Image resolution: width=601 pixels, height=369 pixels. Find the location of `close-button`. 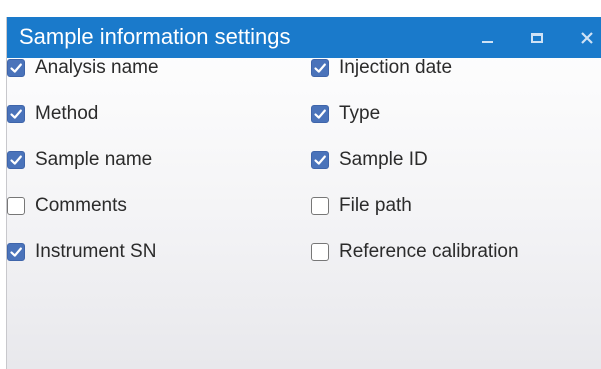

close-button is located at coordinates (585, 37).